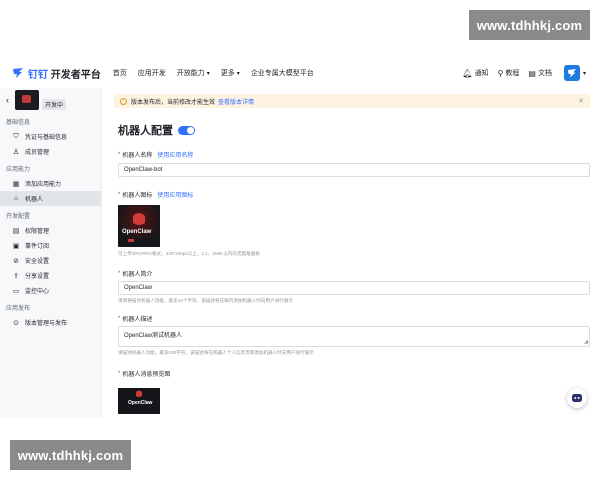  Describe the element at coordinates (27, 100) in the screenshot. I see `app-thumbnail` at that location.